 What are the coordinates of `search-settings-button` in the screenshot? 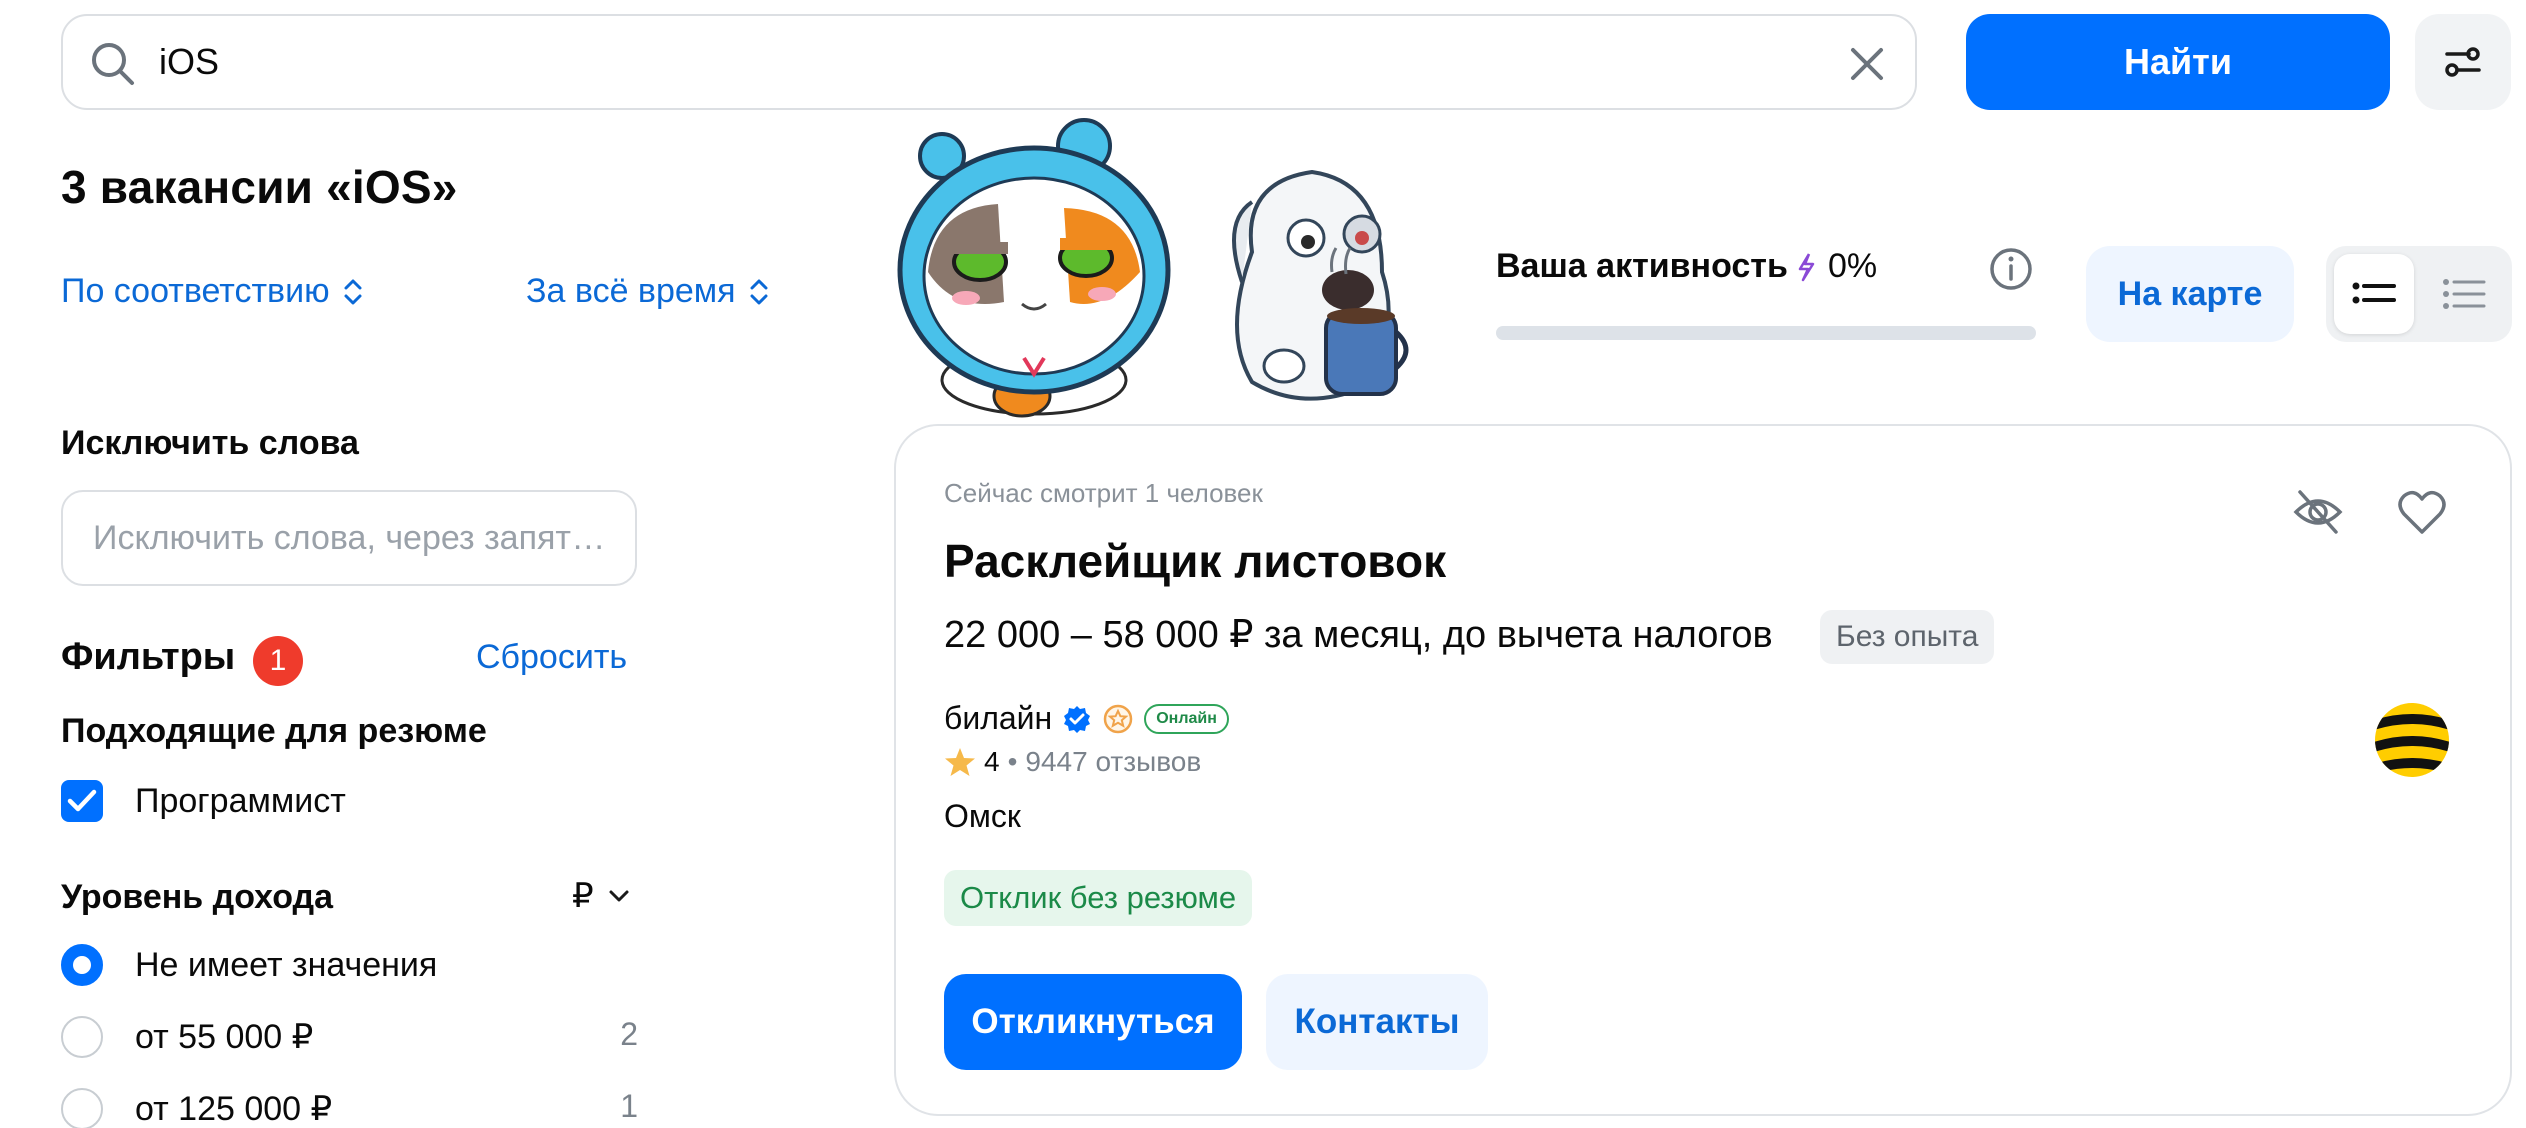 It's located at (2463, 62).